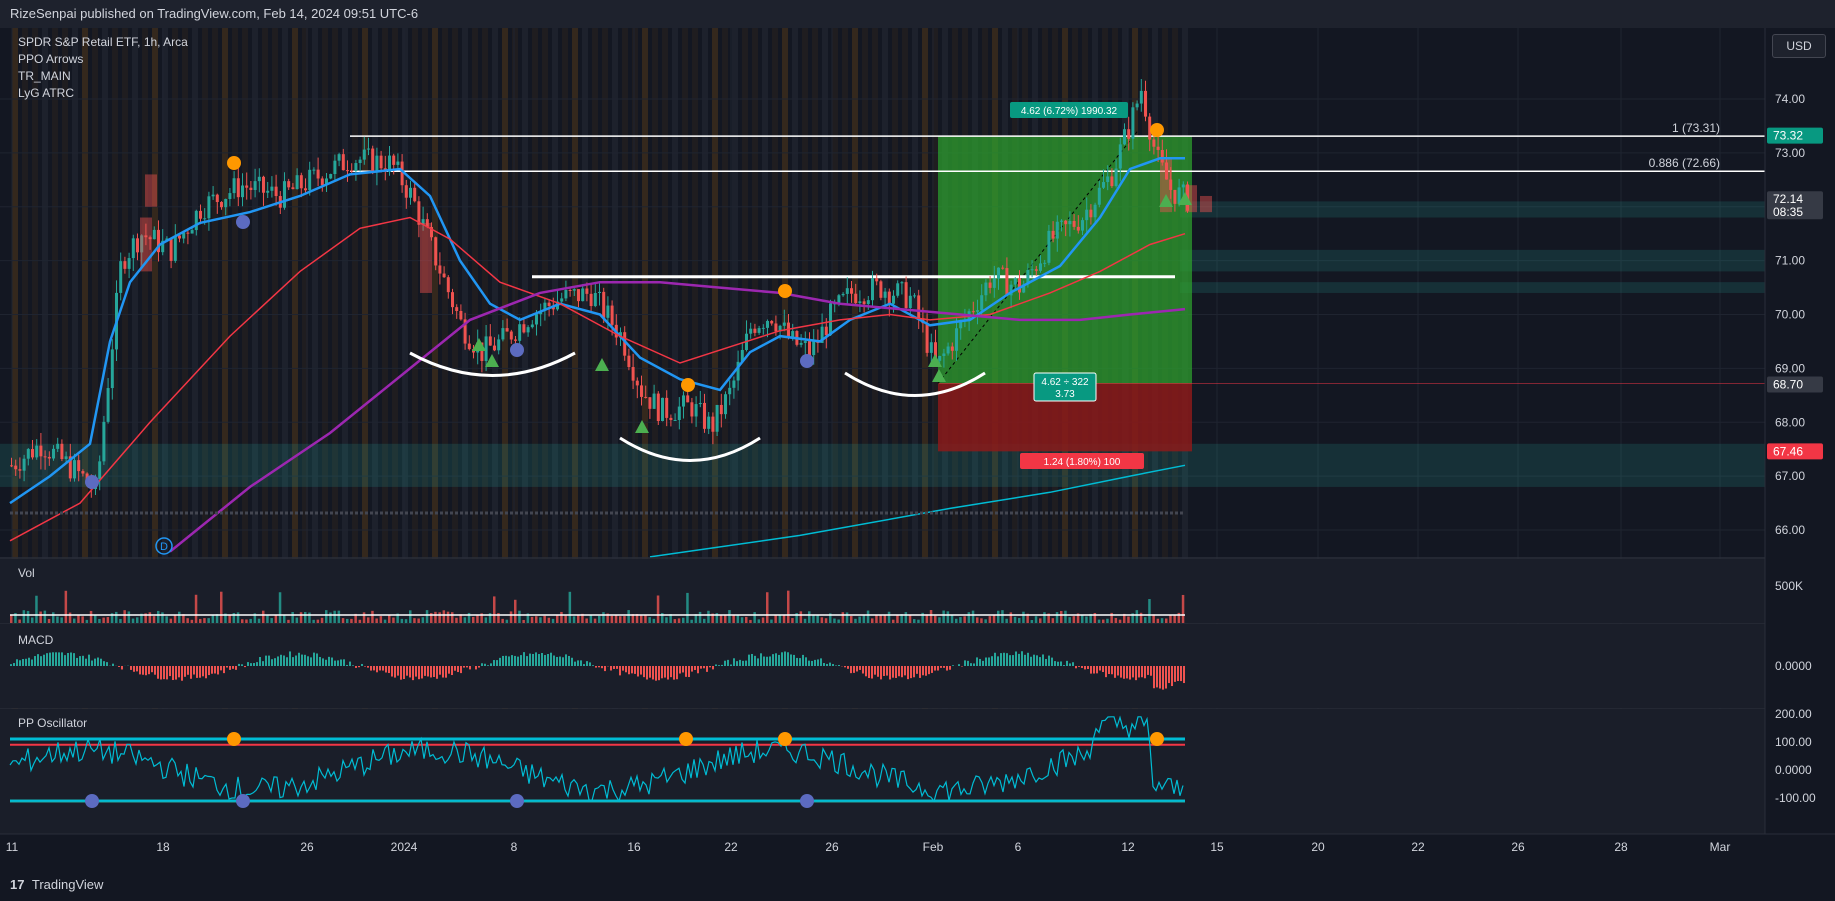  I want to click on currency-button: USD, so click(1799, 46).